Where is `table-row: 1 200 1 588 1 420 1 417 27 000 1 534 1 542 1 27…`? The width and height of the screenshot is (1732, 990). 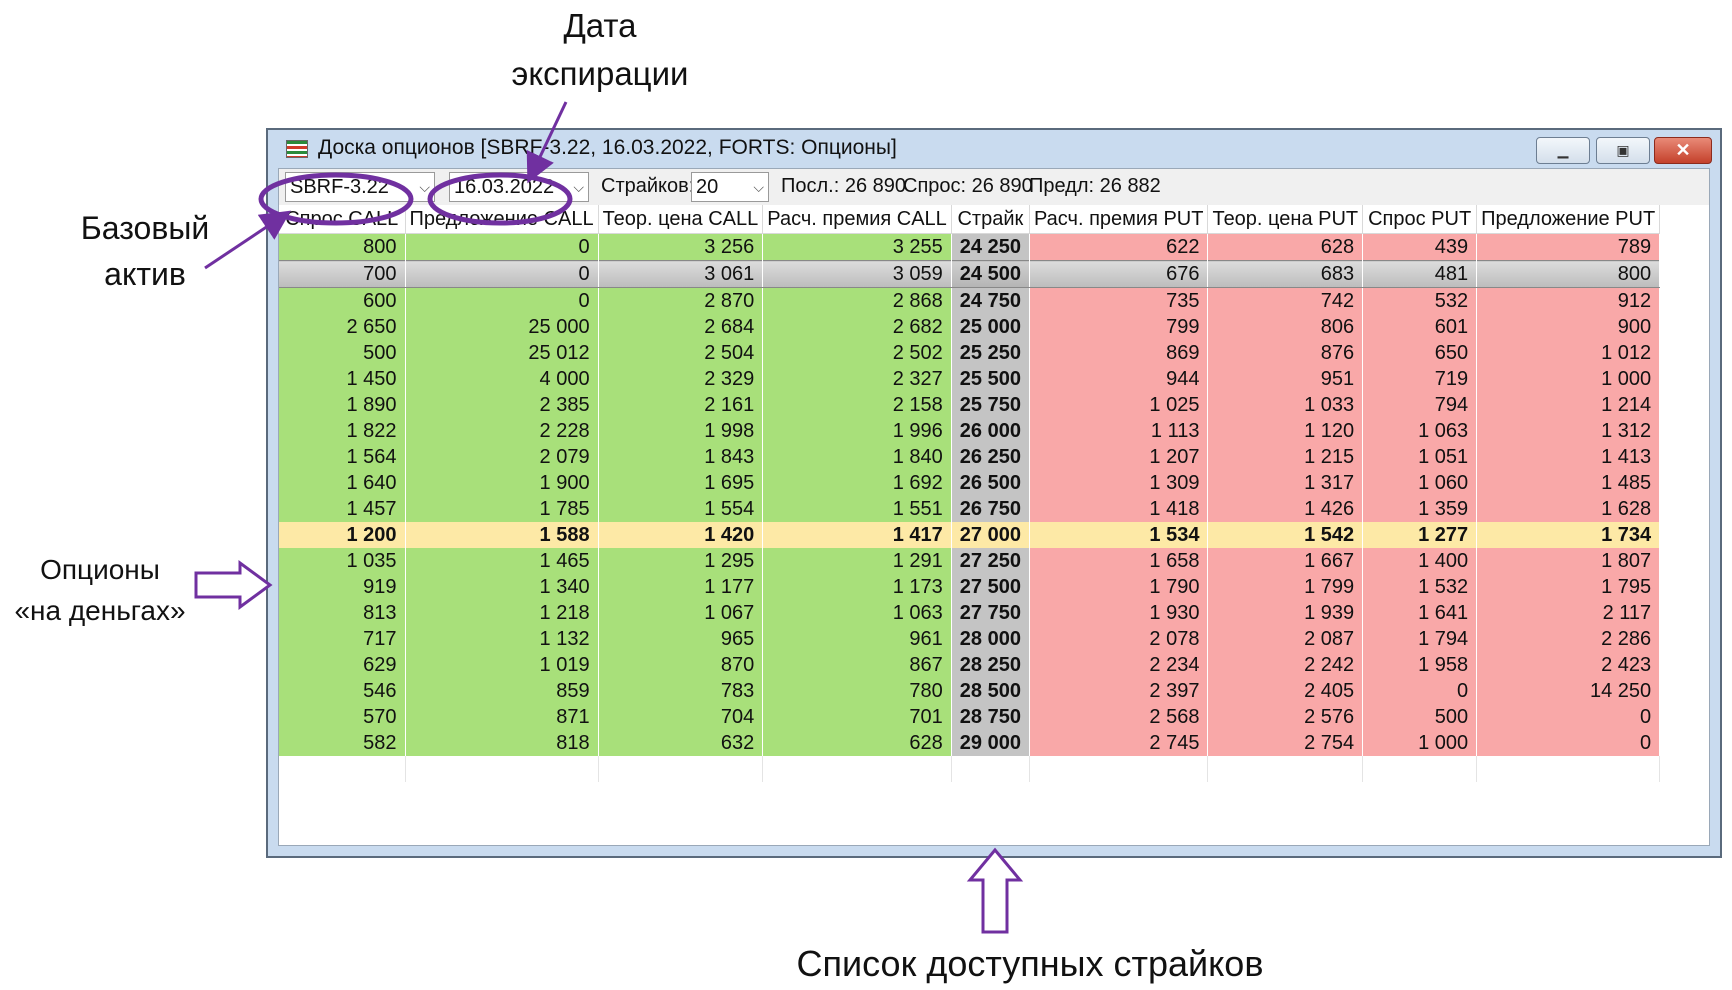 table-row: 1 200 1 588 1 420 1 417 27 000 1 534 1 542 1 27… is located at coordinates (970, 535).